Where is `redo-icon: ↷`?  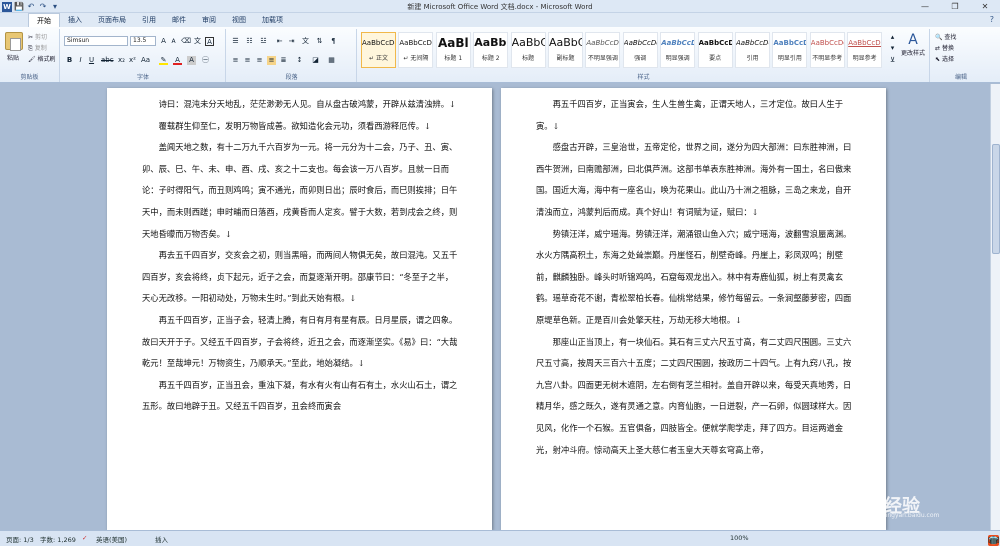 redo-icon: ↷ is located at coordinates (43, 7).